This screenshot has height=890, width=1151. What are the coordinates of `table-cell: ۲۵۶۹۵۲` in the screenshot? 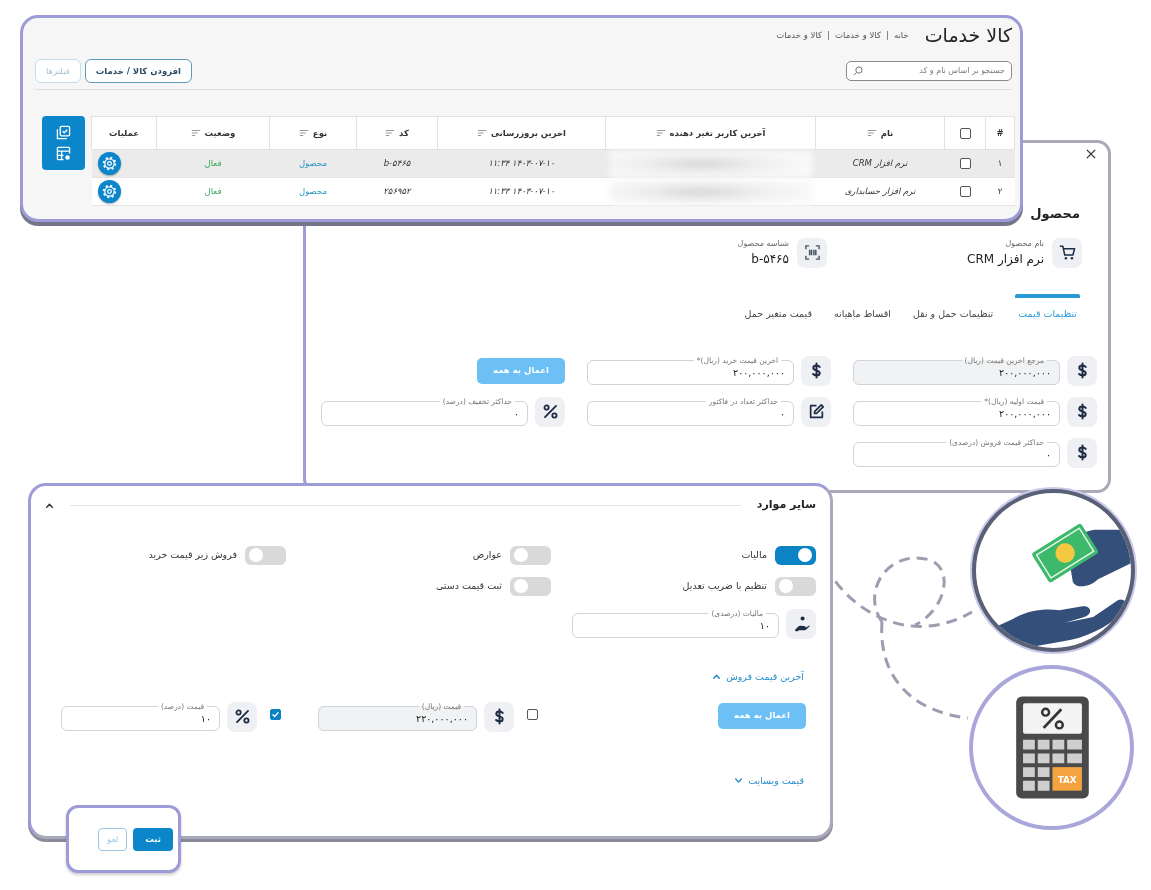 It's located at (397, 191).